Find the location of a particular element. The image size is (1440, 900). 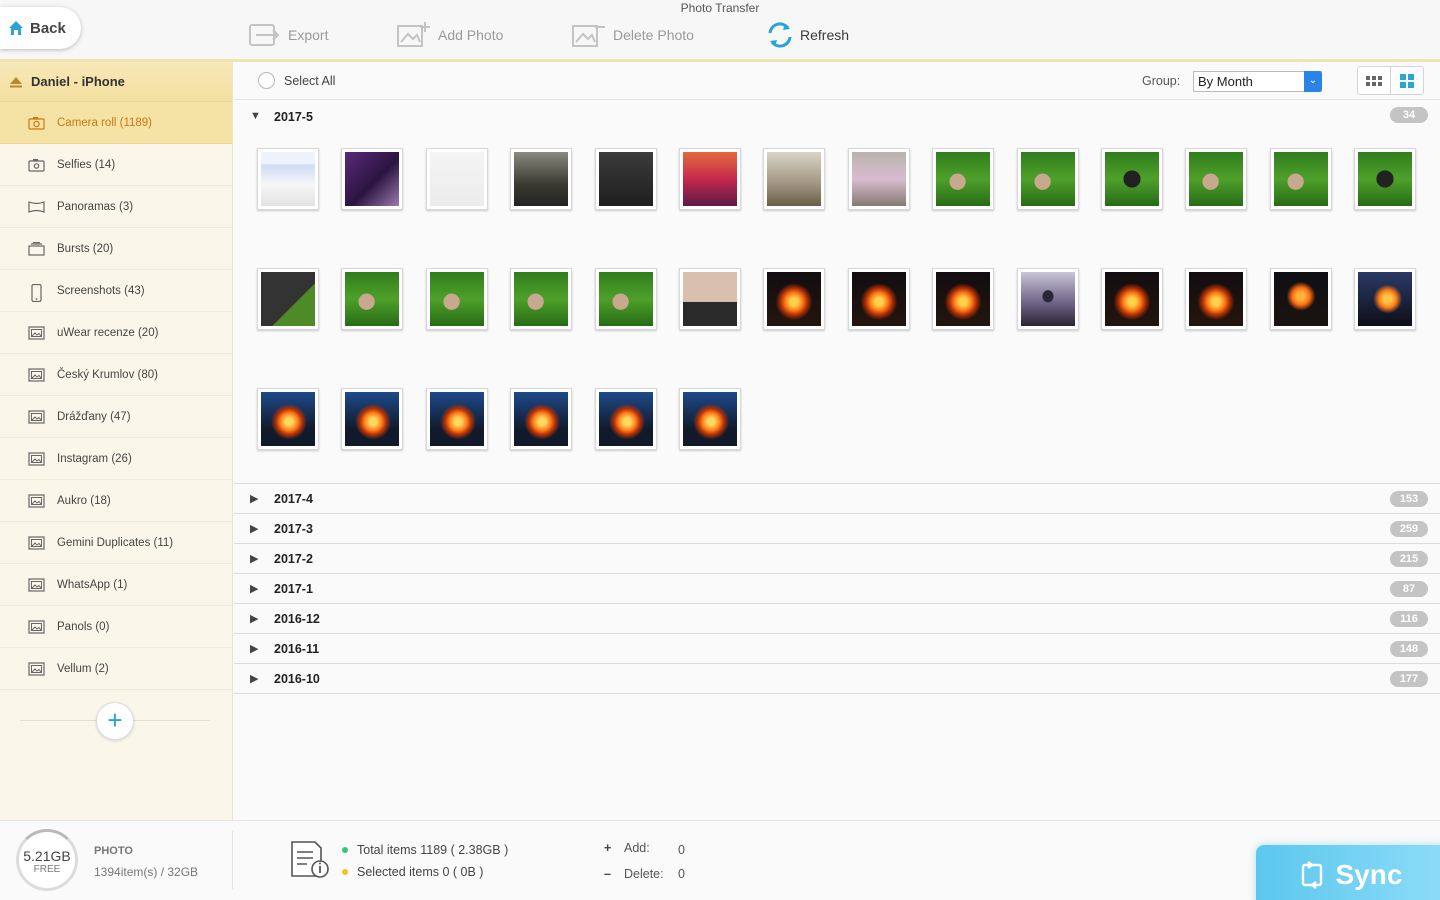

category-label: PHOTO is located at coordinates (113, 851).